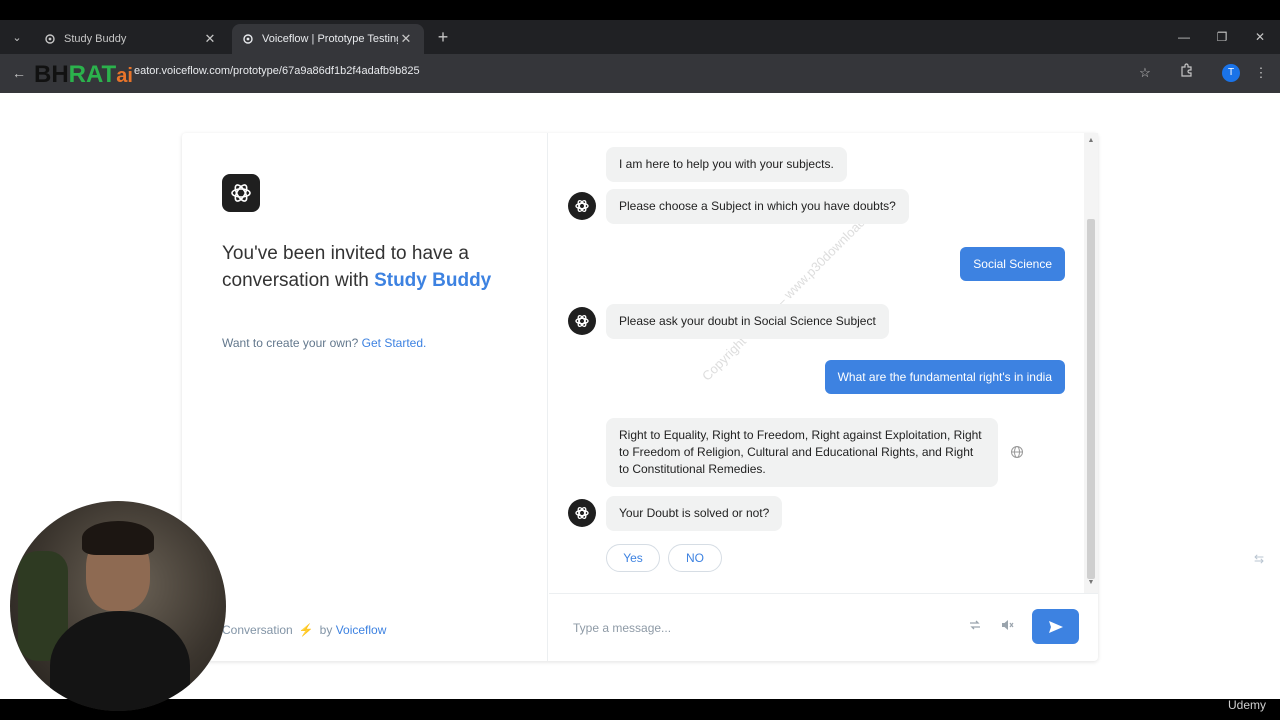 This screenshot has width=1280, height=720. What do you see at coordinates (758, 628) in the screenshot?
I see `message-input` at bounding box center [758, 628].